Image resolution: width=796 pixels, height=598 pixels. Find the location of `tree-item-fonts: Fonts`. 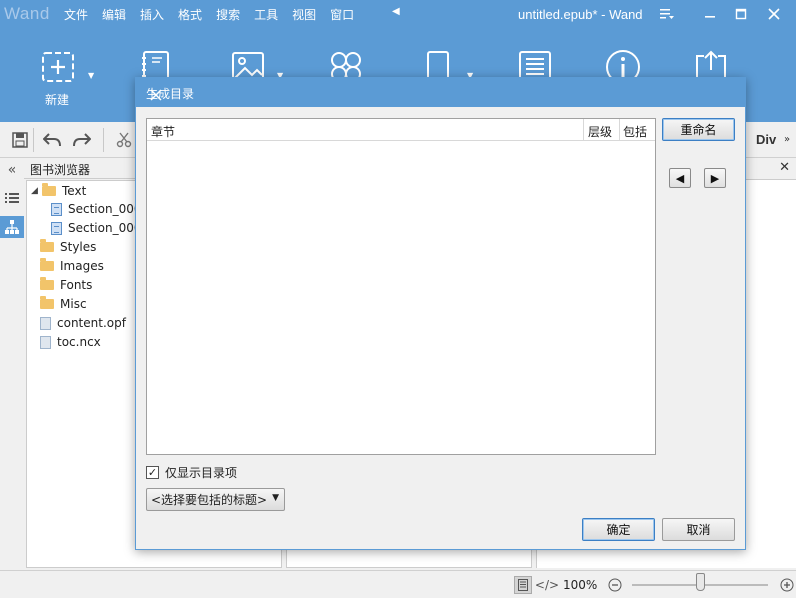

tree-item-fonts: Fonts is located at coordinates (66, 284).